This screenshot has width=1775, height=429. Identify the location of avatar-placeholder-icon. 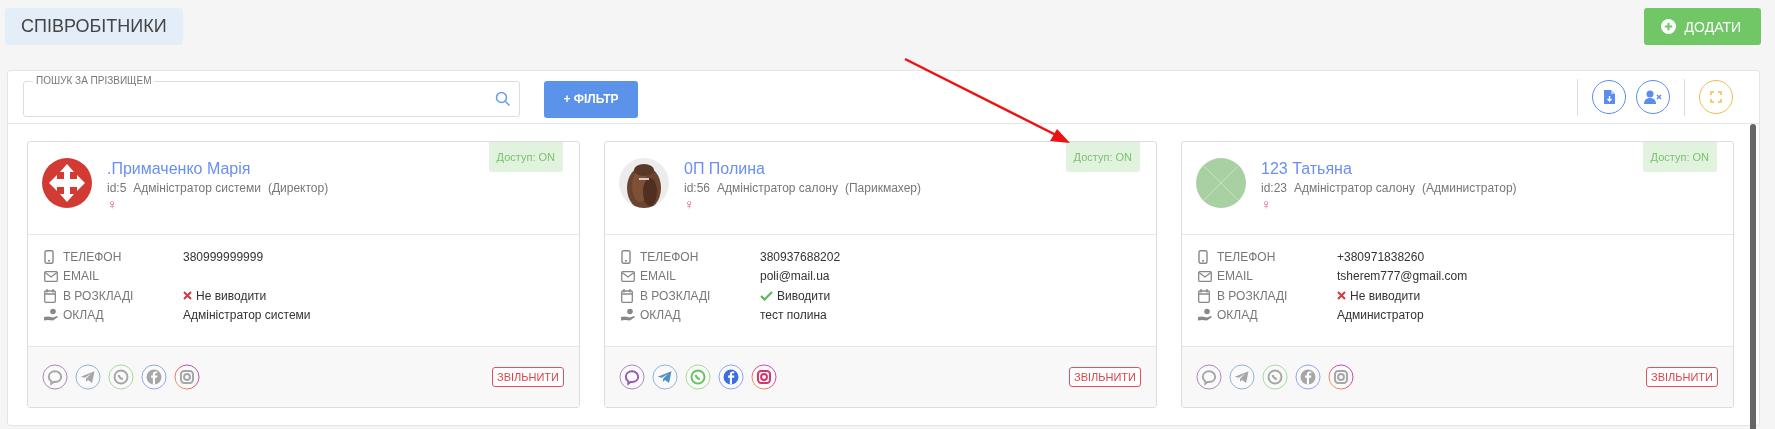
(1221, 183).